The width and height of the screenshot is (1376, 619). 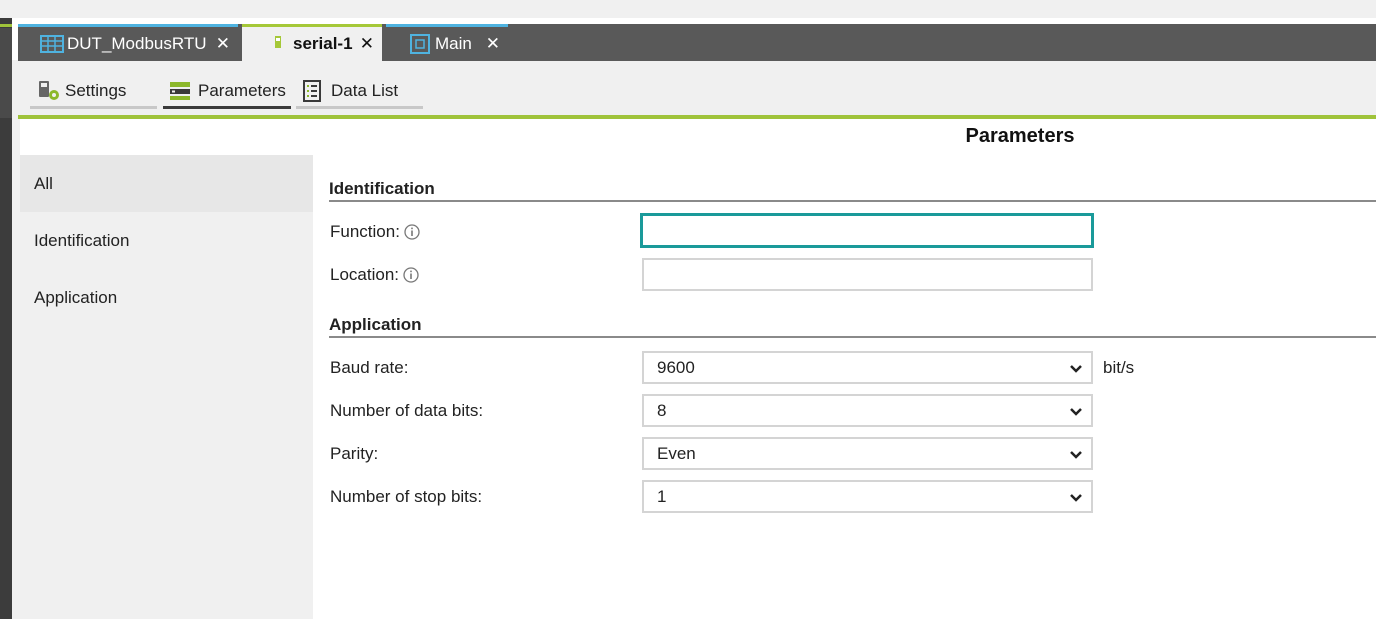 I want to click on function-label: Function:, so click(x=375, y=232).